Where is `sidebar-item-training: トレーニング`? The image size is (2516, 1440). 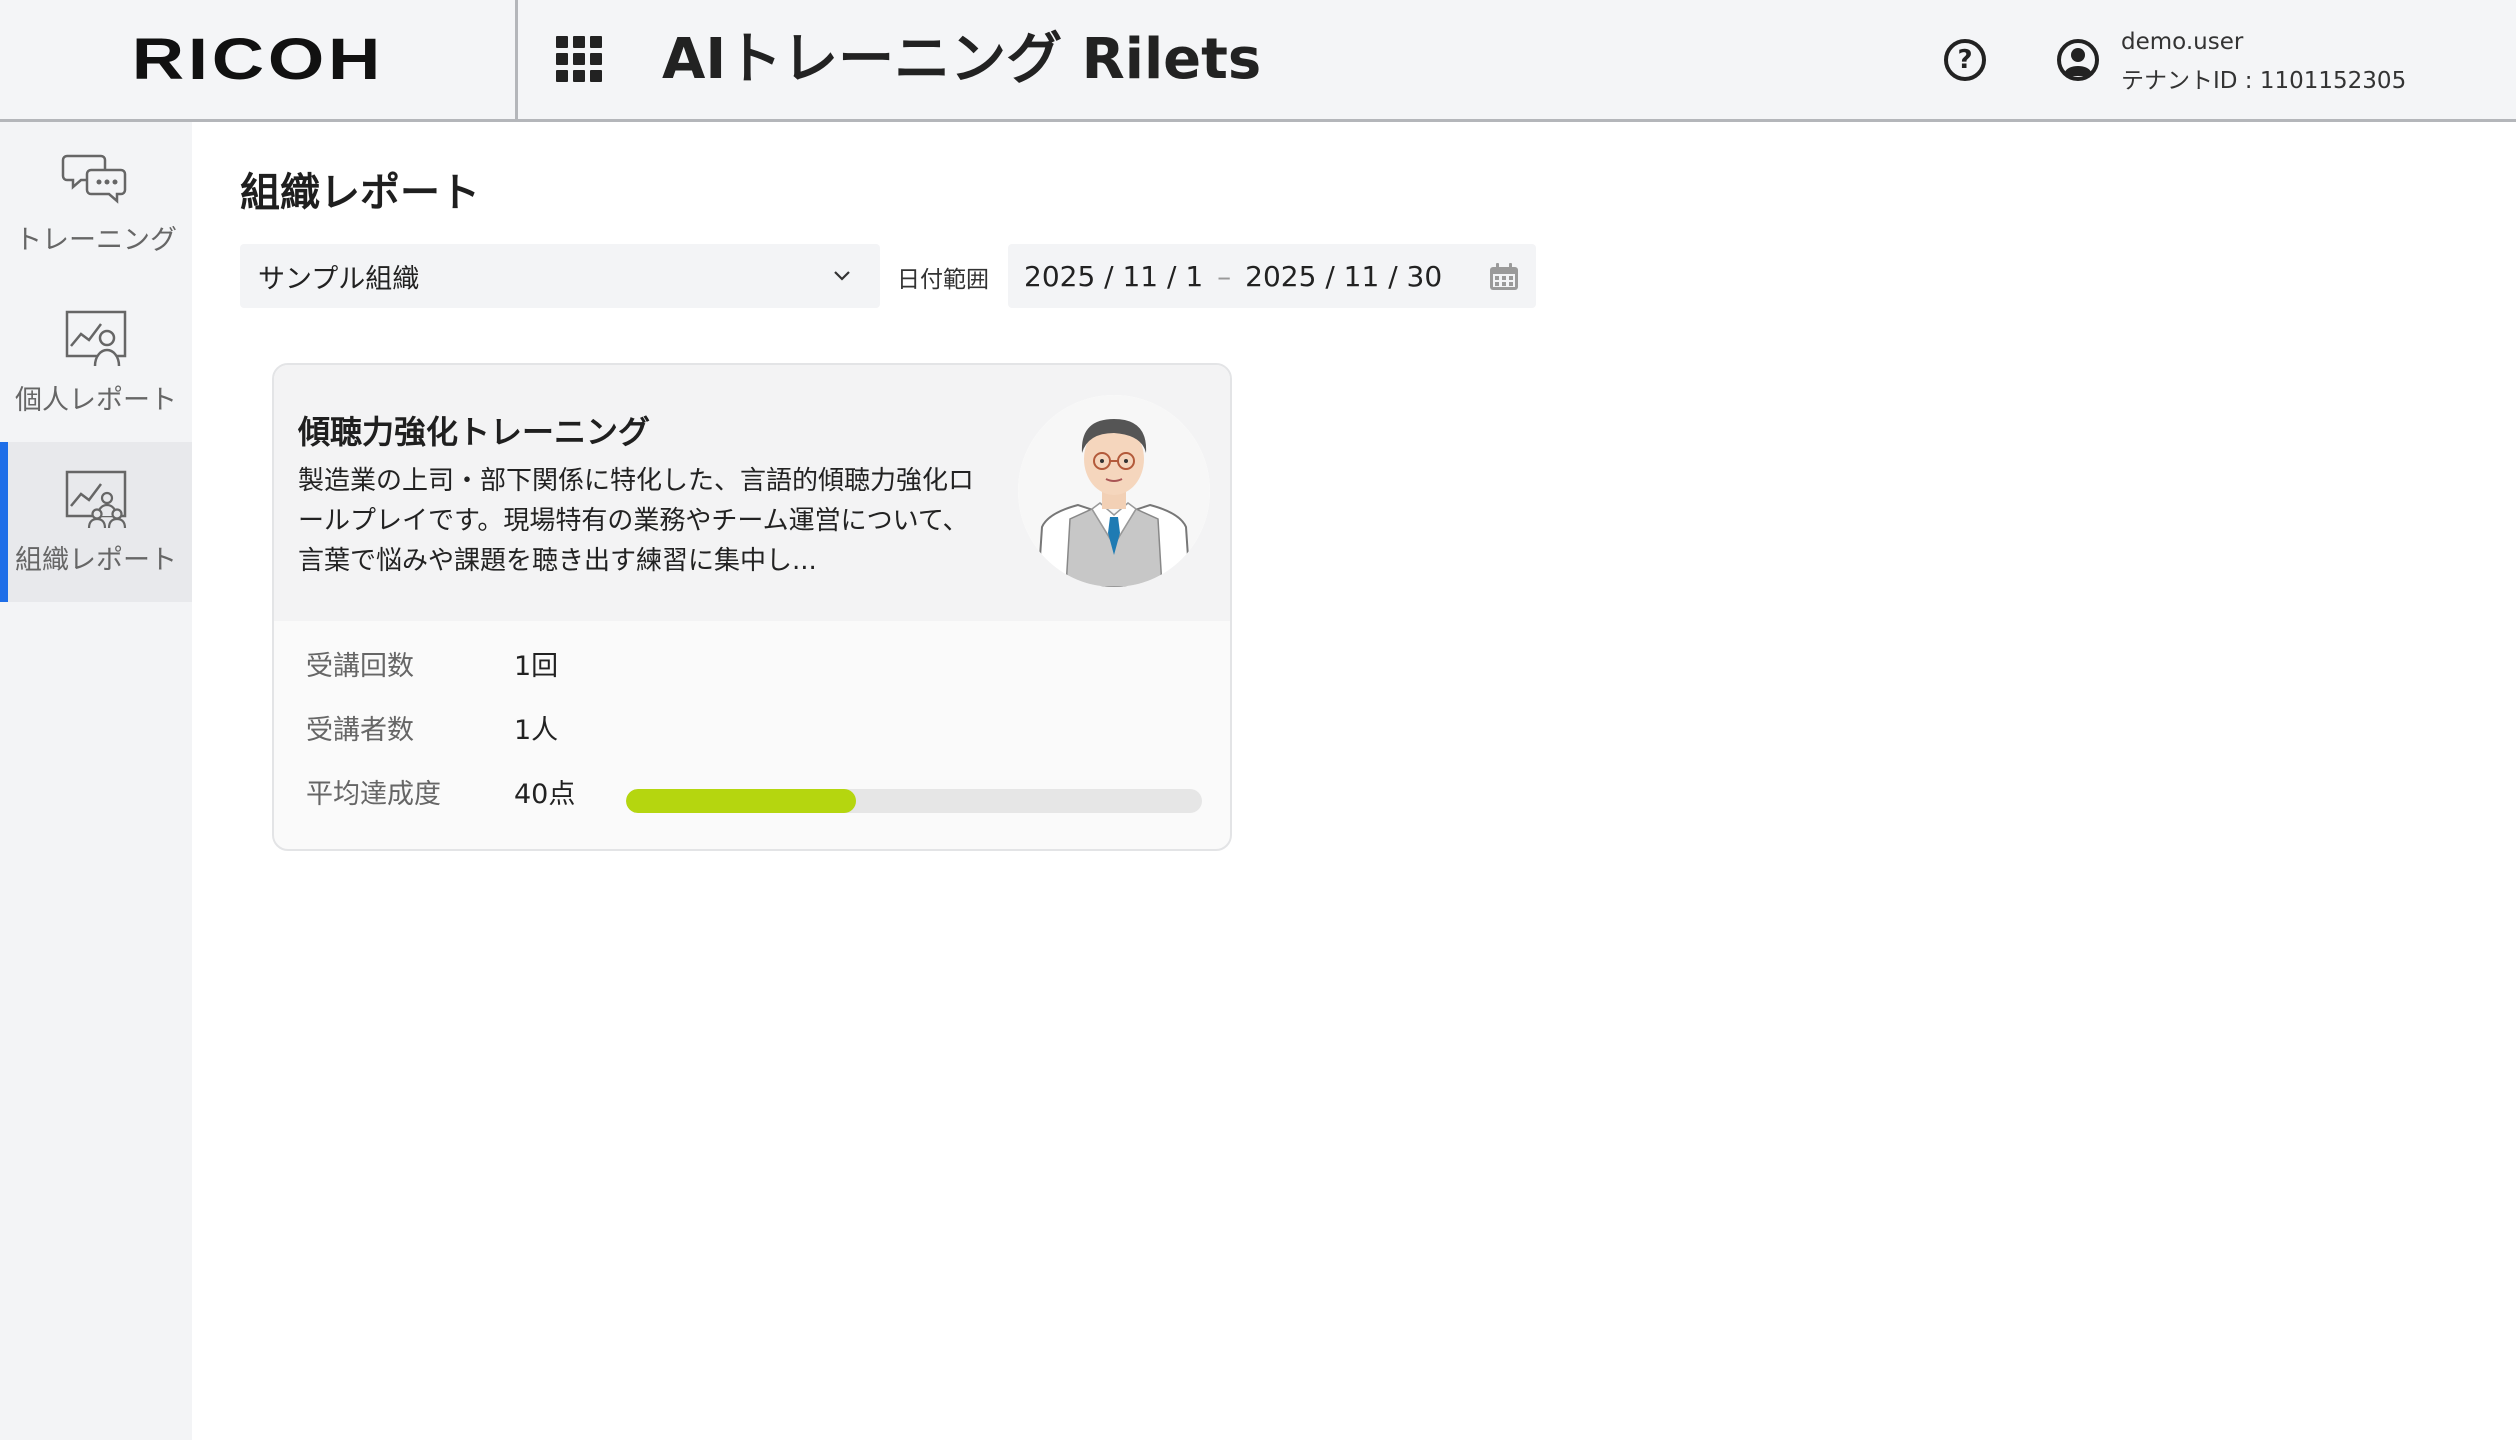 sidebar-item-training: トレーニング is located at coordinates (96, 202).